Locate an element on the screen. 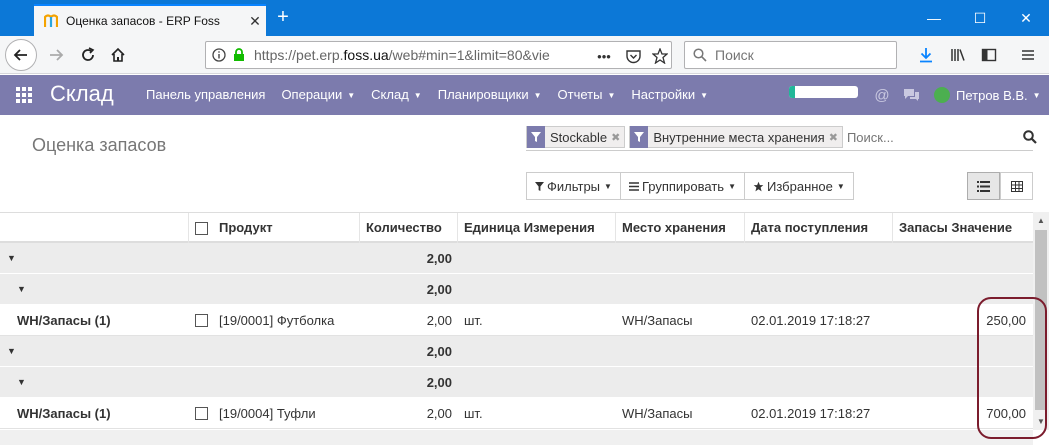 This screenshot has height=445, width=1049. app-brand: Склад is located at coordinates (82, 94).